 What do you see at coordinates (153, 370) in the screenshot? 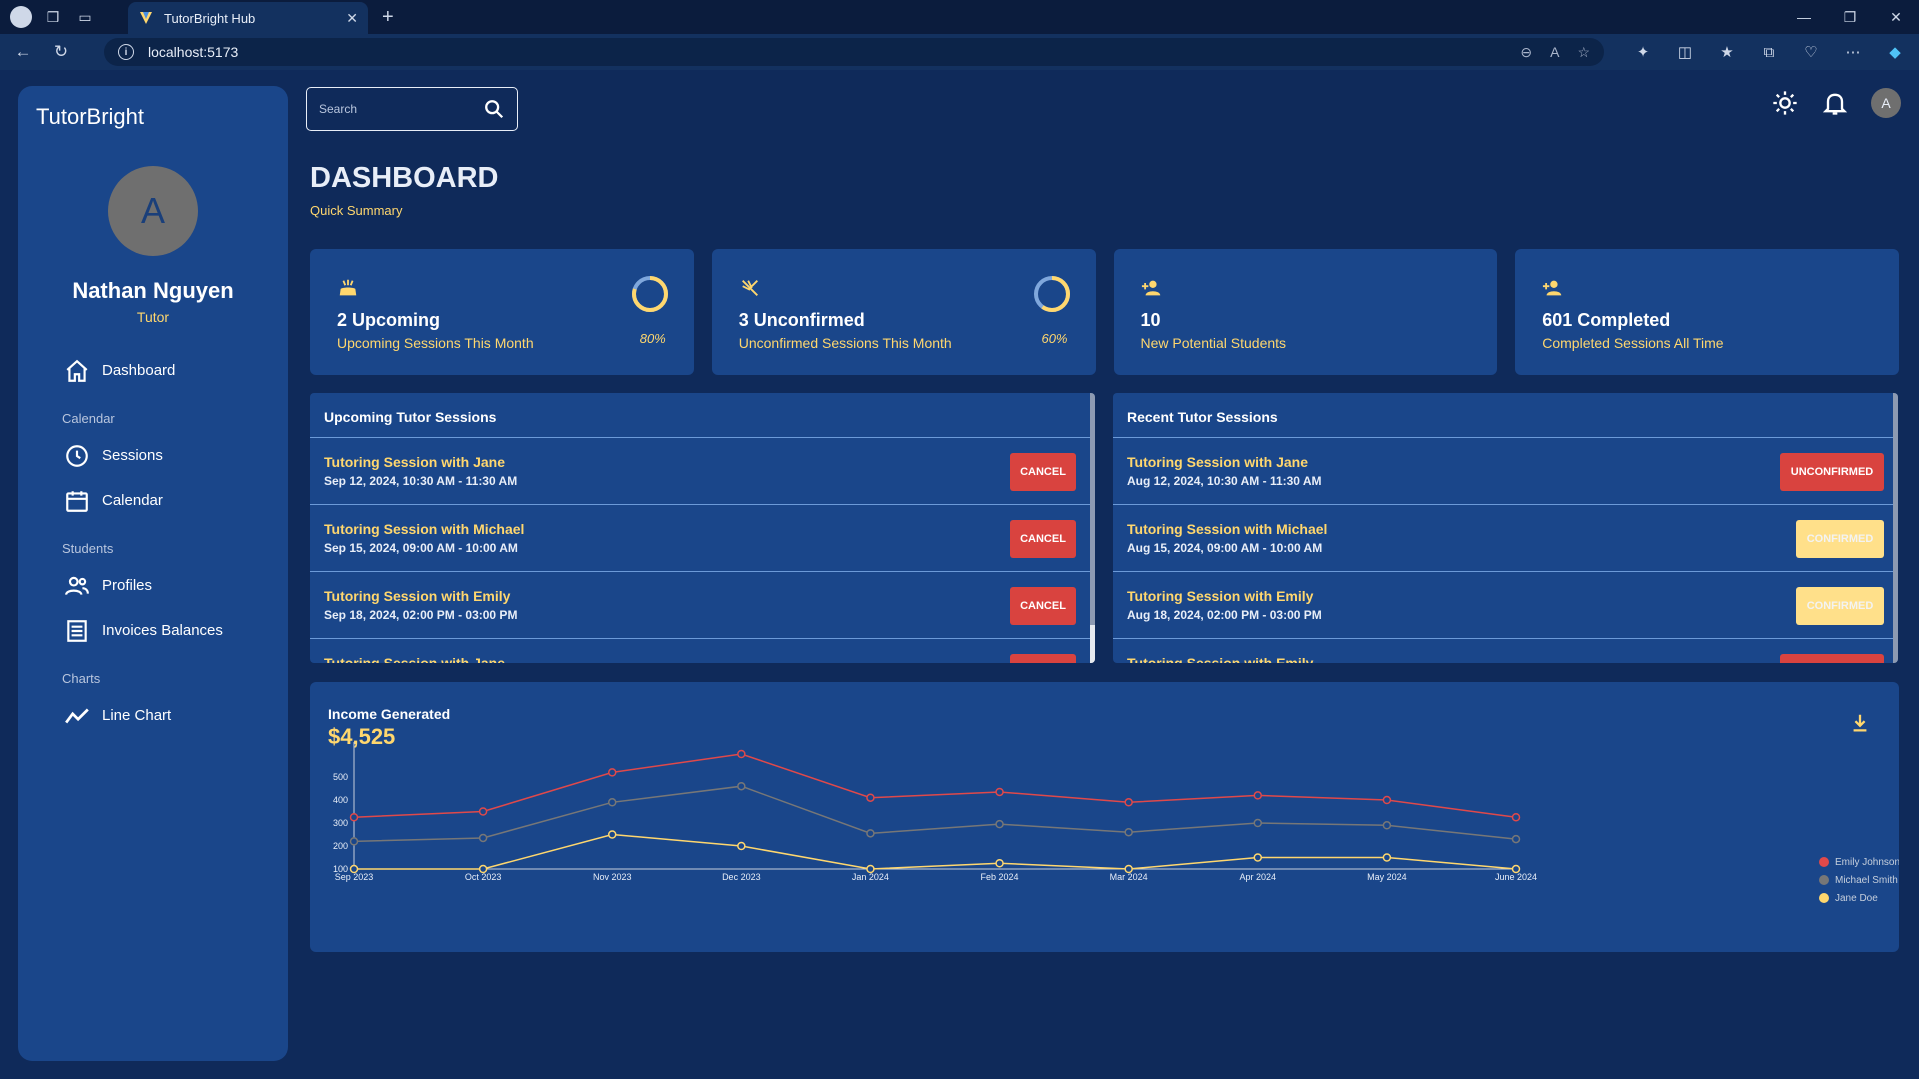
I see `sidebar-item-dashboard: Dashboard` at bounding box center [153, 370].